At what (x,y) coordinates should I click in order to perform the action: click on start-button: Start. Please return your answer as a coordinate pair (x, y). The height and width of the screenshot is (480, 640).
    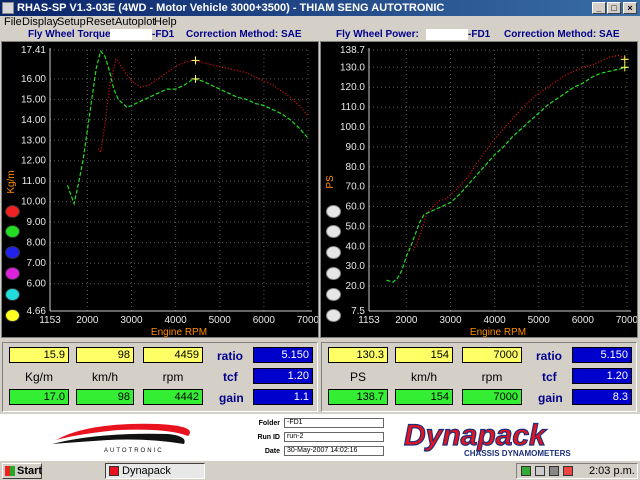
    Looking at the image, I should click on (22, 471).